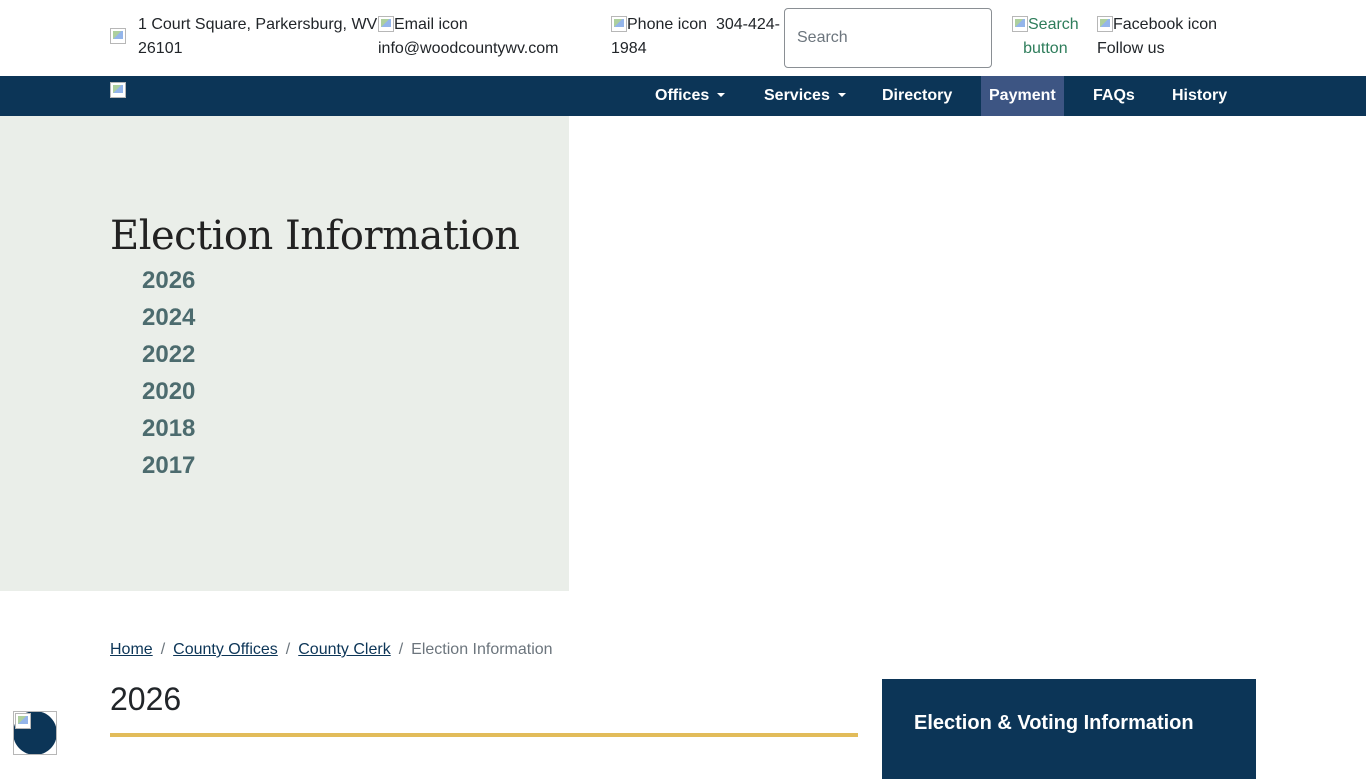  I want to click on nav-payment-label: Payment, so click(1022, 95).